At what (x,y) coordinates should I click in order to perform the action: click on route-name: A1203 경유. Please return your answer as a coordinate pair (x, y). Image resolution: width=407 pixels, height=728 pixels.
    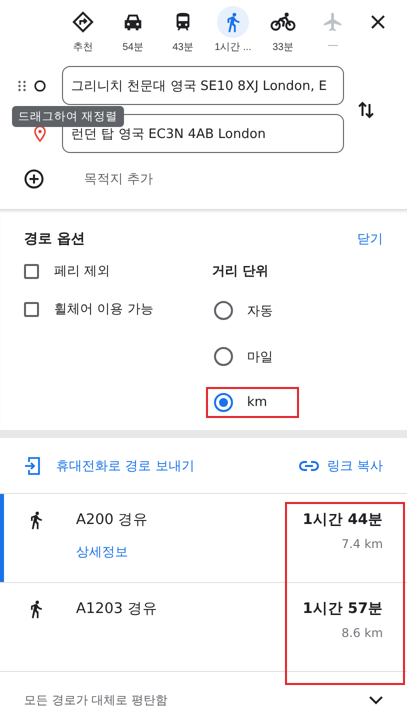
    Looking at the image, I should click on (117, 609).